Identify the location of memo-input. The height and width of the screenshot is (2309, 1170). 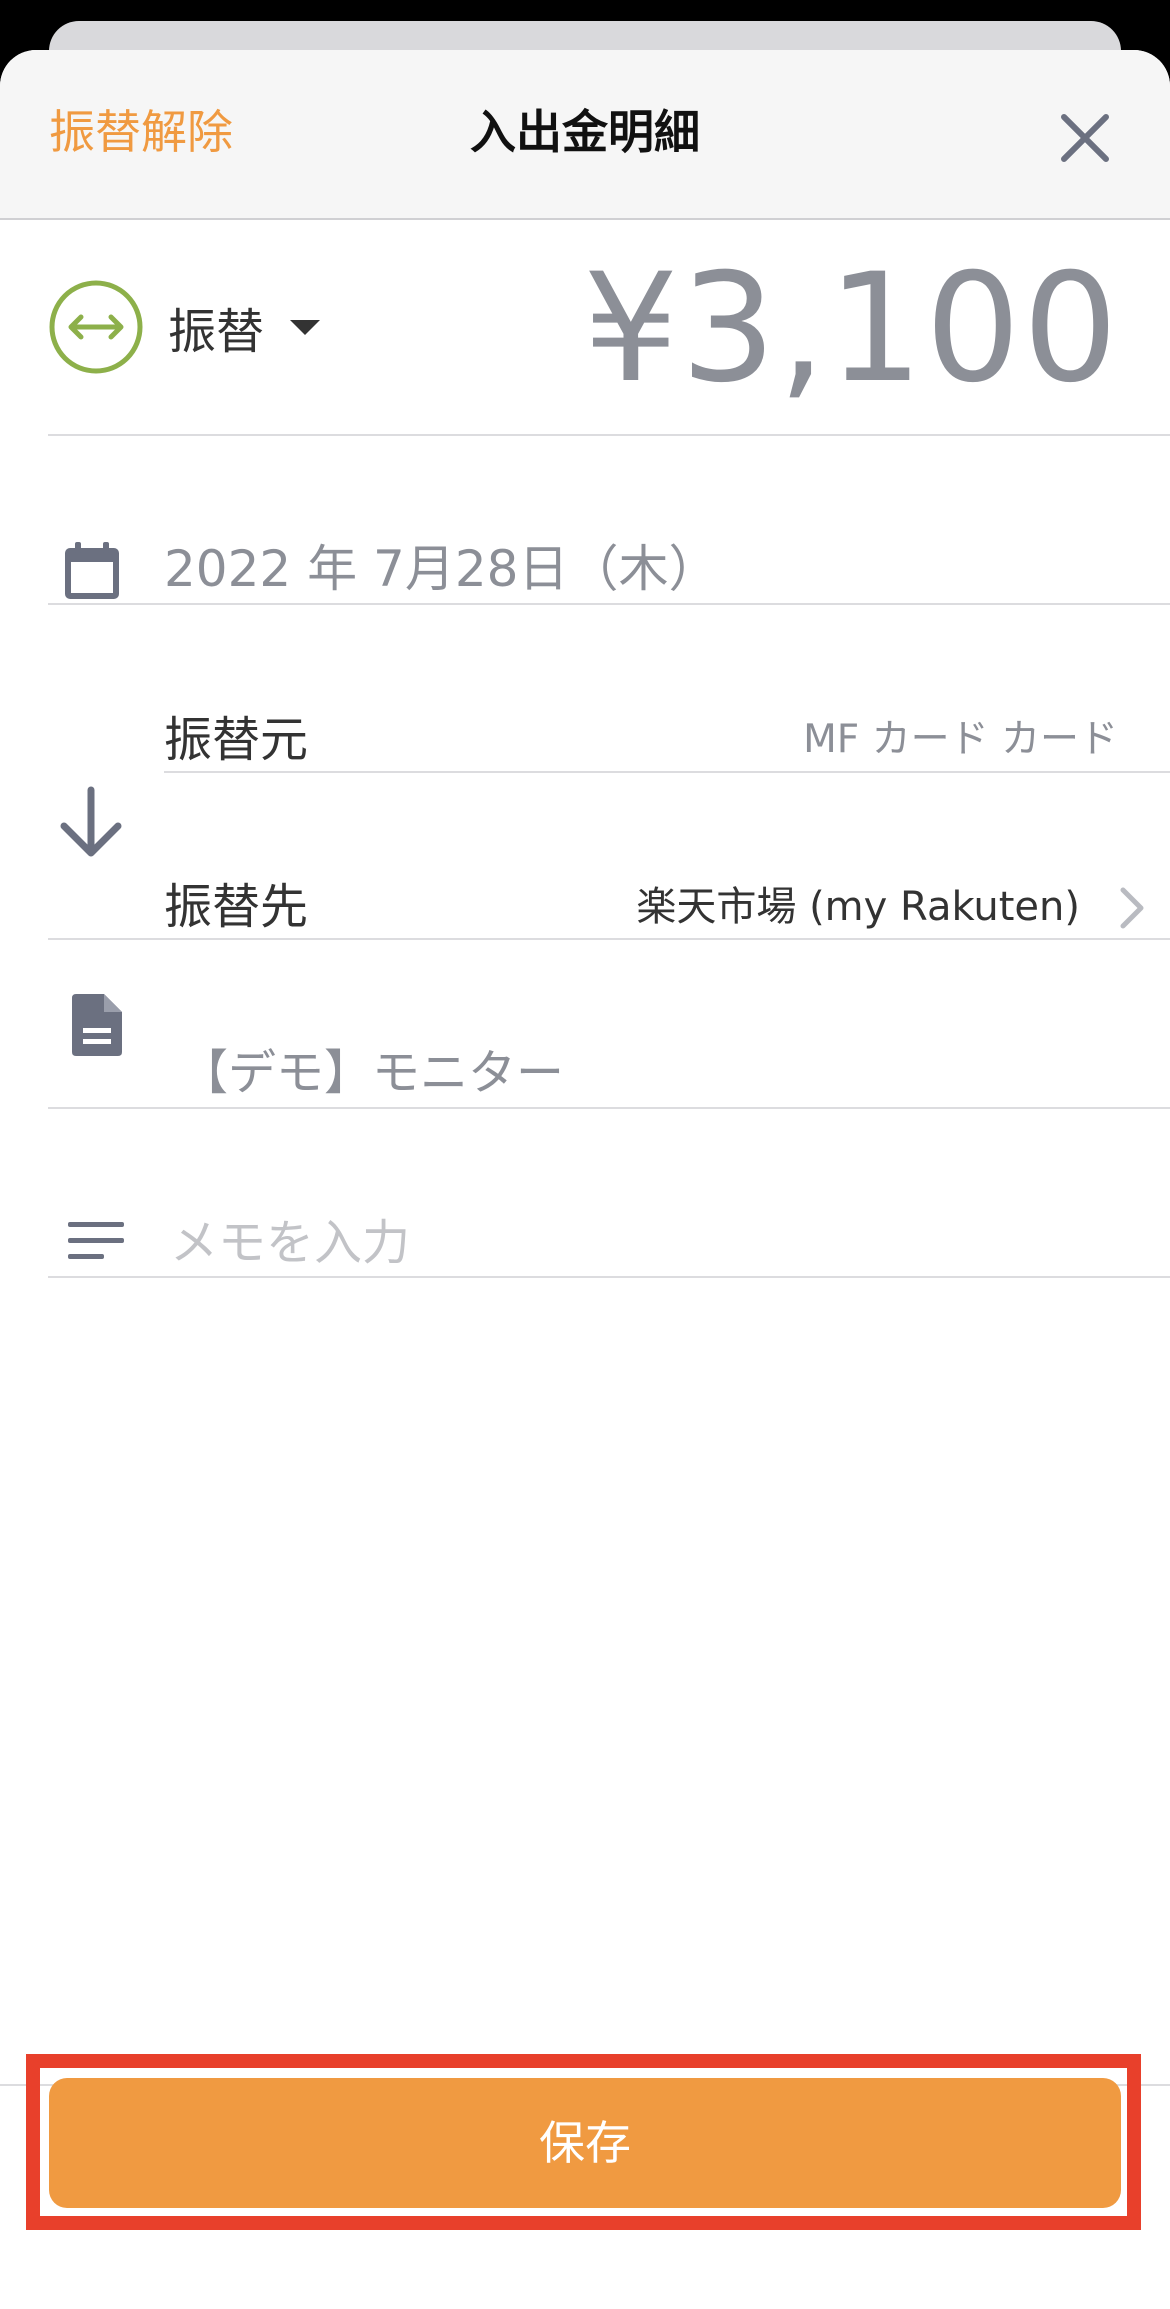
(650, 1243).